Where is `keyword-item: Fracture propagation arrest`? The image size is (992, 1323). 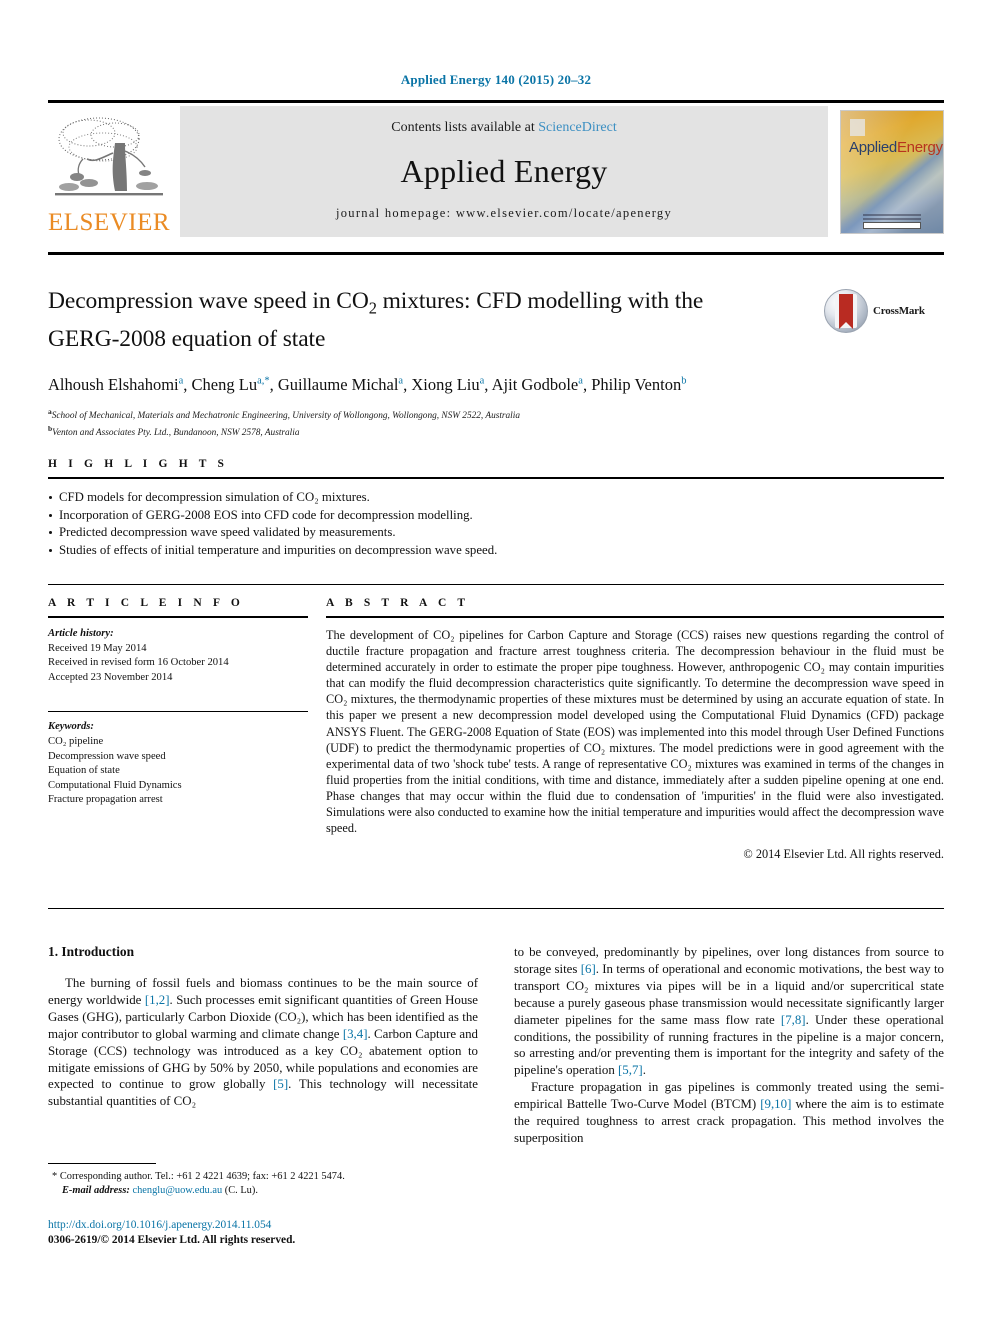
keyword-item: Fracture propagation arrest is located at coordinates (105, 800).